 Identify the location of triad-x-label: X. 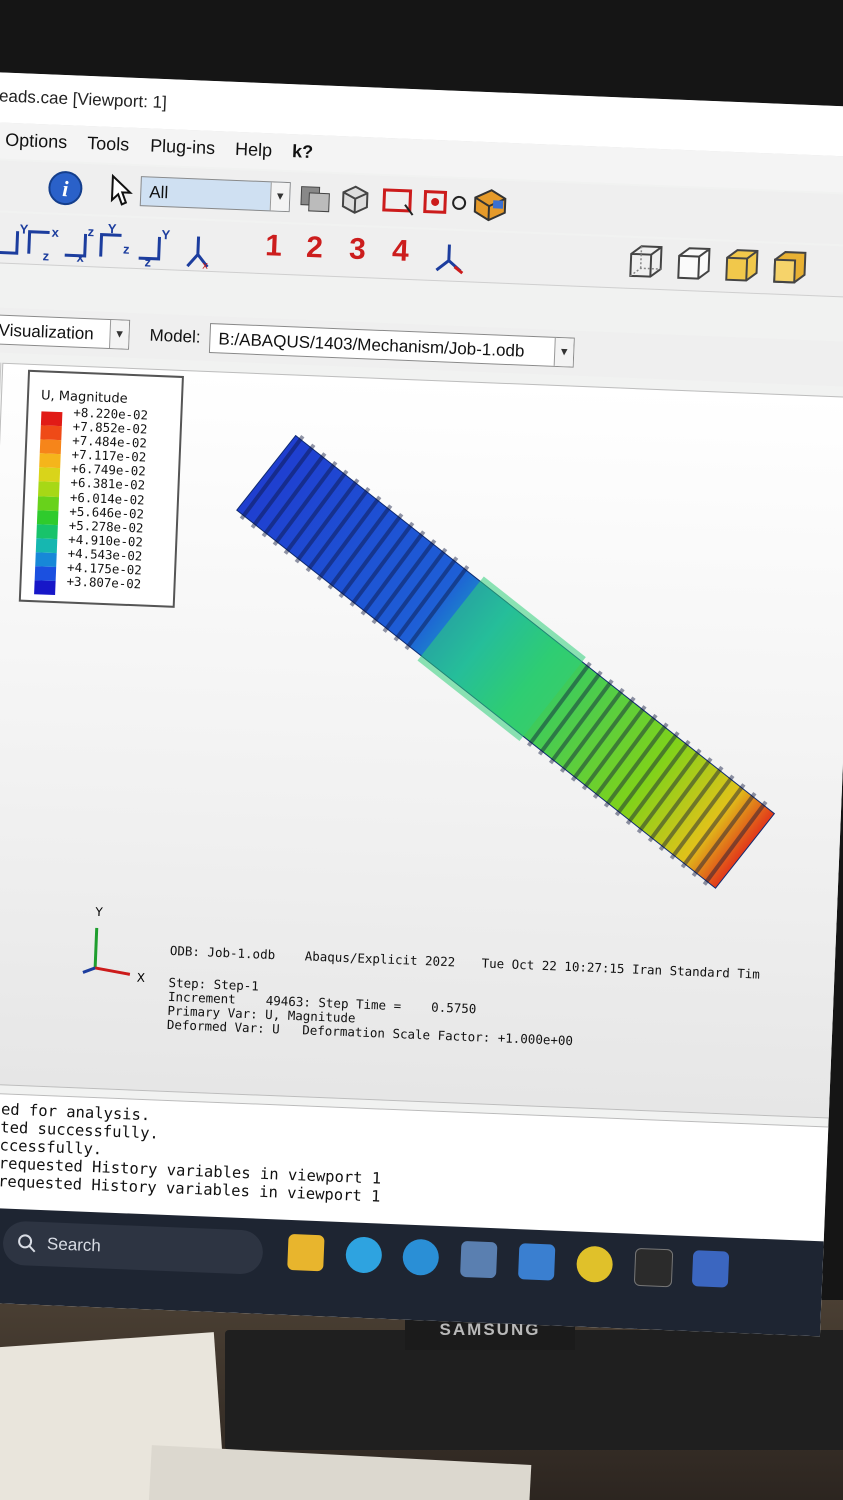
(140, 978).